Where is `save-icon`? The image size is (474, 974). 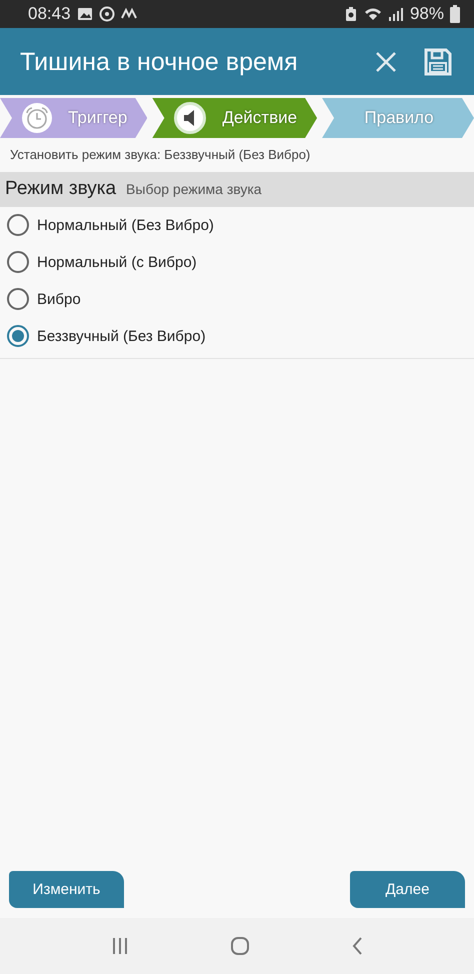 save-icon is located at coordinates (438, 62).